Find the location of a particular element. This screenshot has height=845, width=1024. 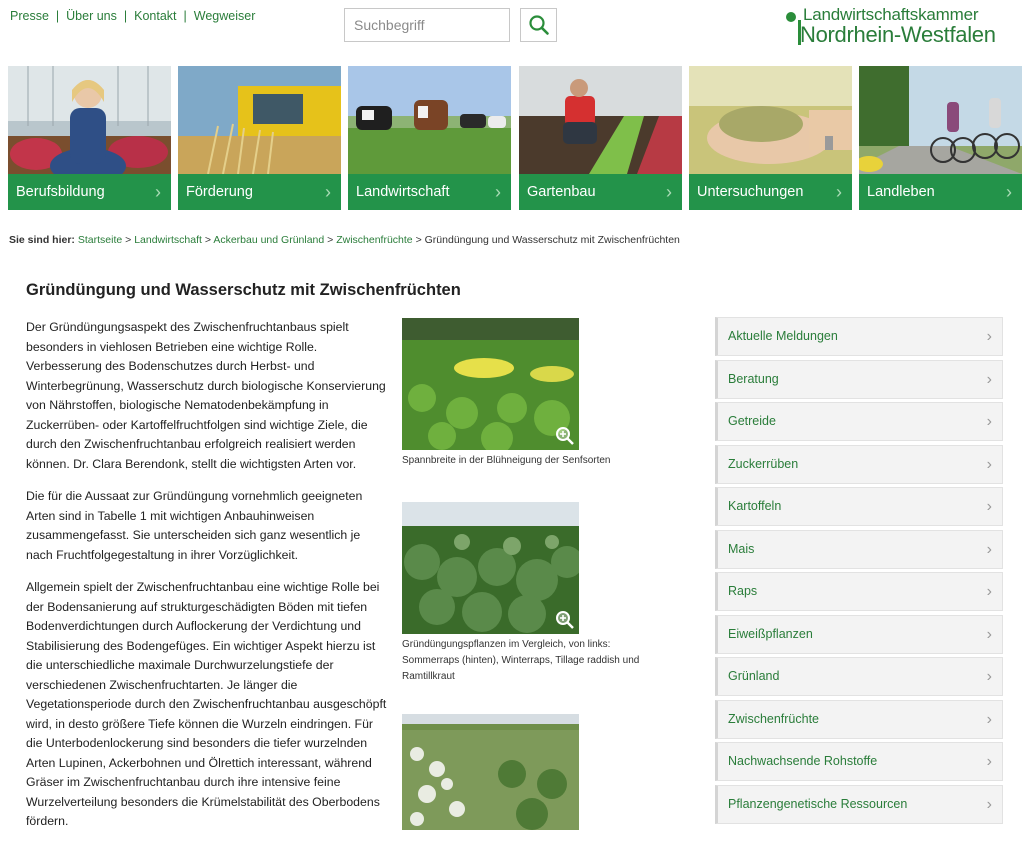

sidebar-item-aktuelle-meldungen: Aktuelle Meldungen › is located at coordinates (859, 336).